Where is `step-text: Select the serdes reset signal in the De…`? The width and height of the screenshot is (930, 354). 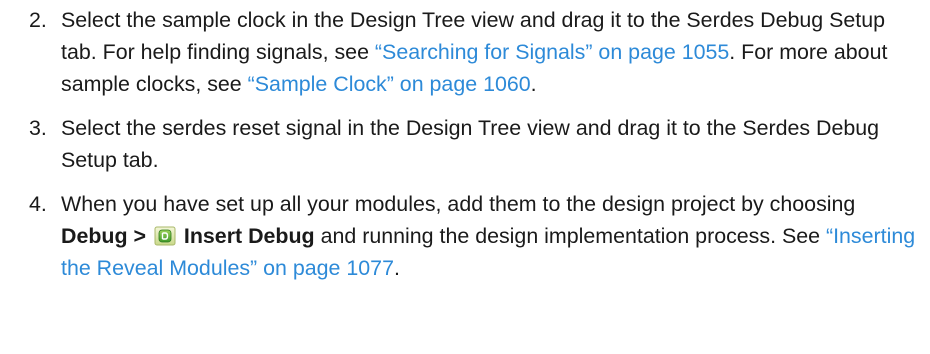
step-text: Select the serdes reset signal in the De… is located at coordinates (470, 144).